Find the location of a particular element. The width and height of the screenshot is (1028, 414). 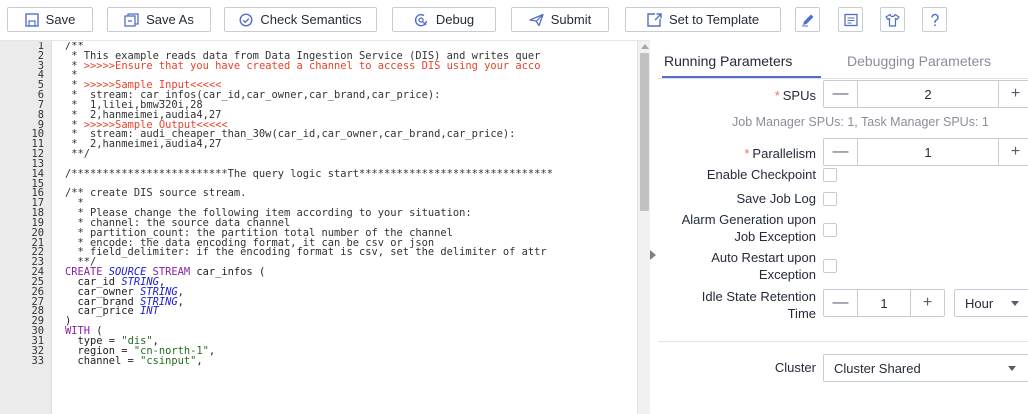

code-line: 28 car_price INT is located at coordinates (318, 311).